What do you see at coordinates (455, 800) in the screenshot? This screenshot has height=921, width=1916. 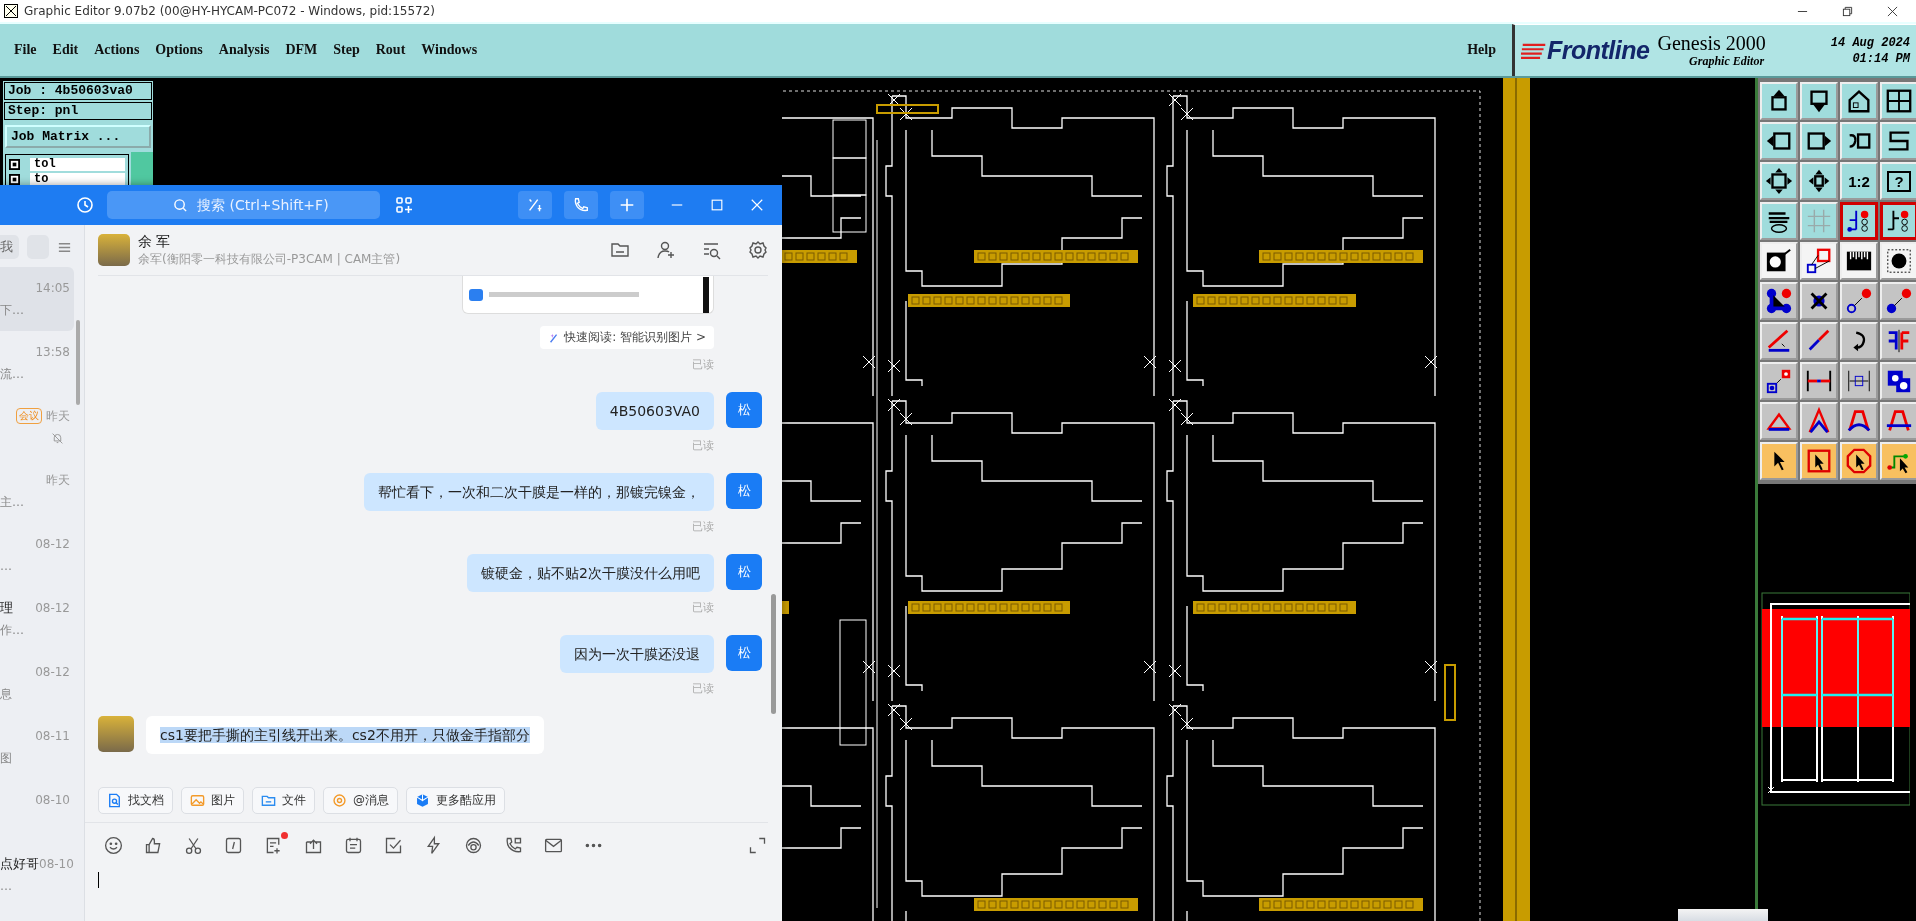 I see `quick-action-button: 更多酷应用` at bounding box center [455, 800].